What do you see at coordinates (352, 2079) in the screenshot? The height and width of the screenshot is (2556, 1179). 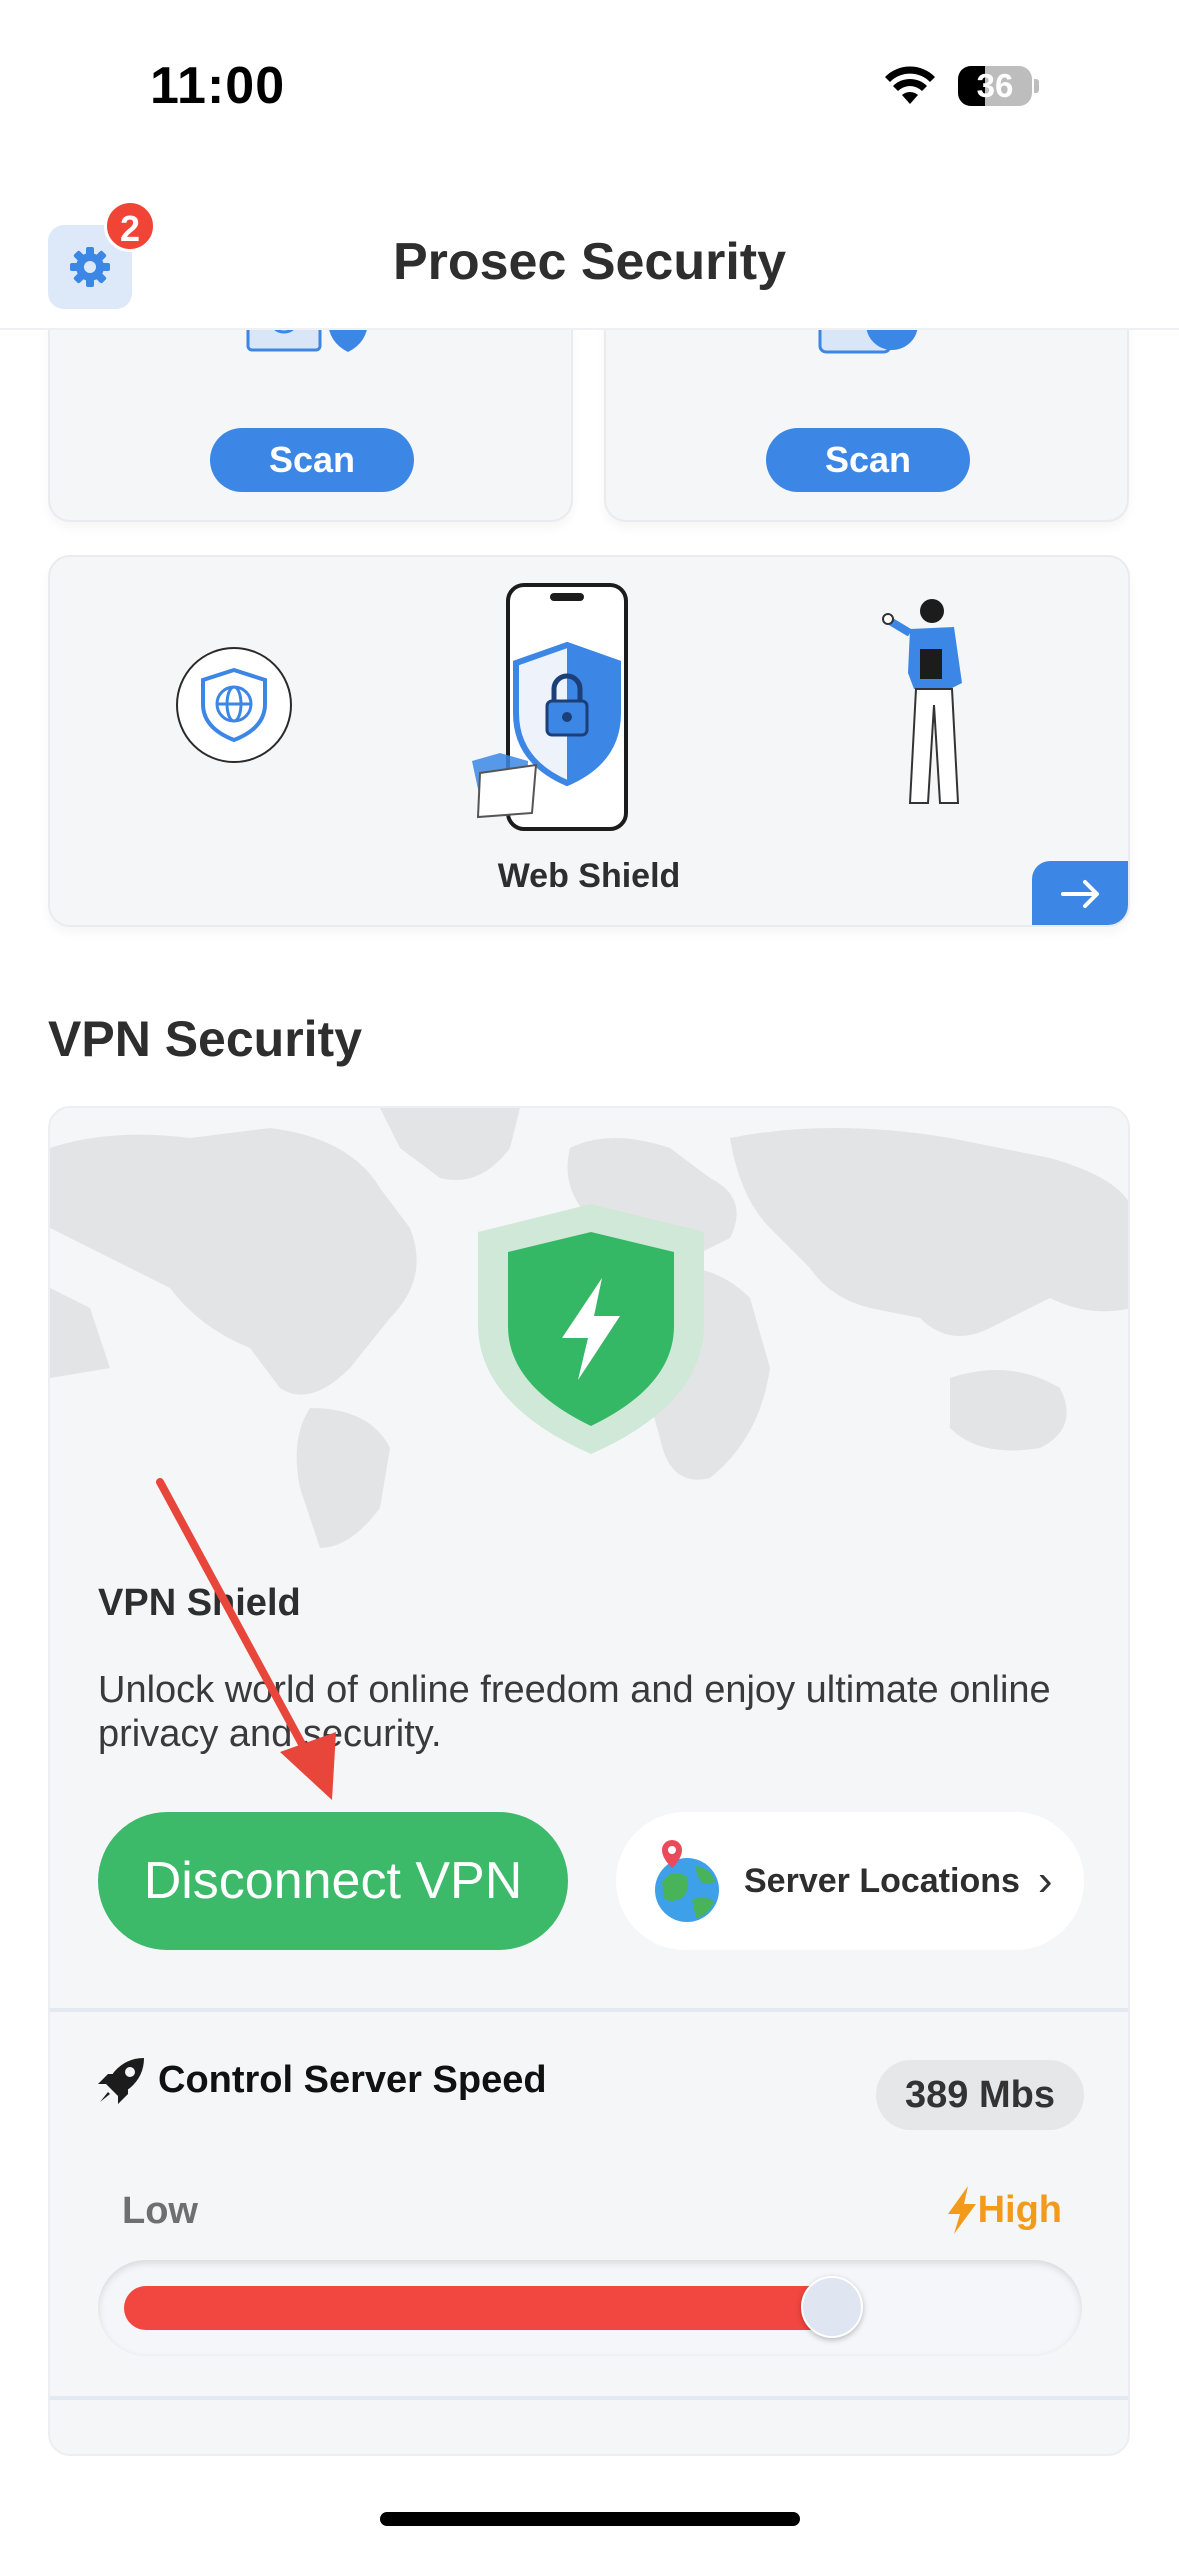 I see `speed-title: Control Server Speed` at bounding box center [352, 2079].